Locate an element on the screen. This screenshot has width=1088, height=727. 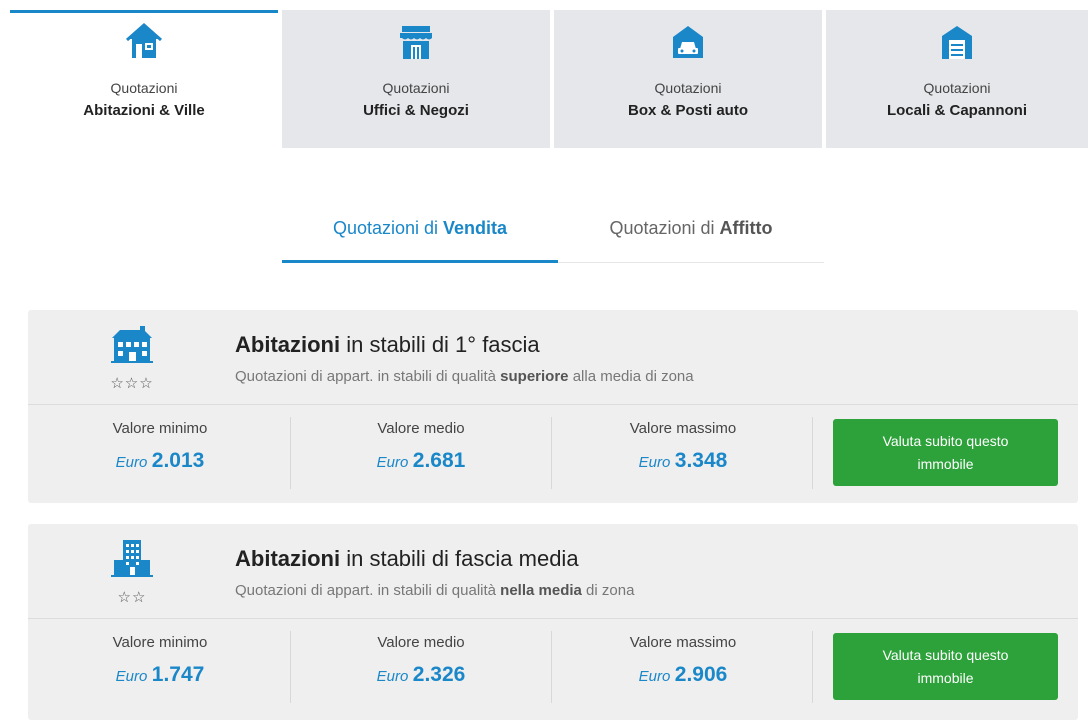
rating-stars: ☆☆☆ is located at coordinates (132, 383).